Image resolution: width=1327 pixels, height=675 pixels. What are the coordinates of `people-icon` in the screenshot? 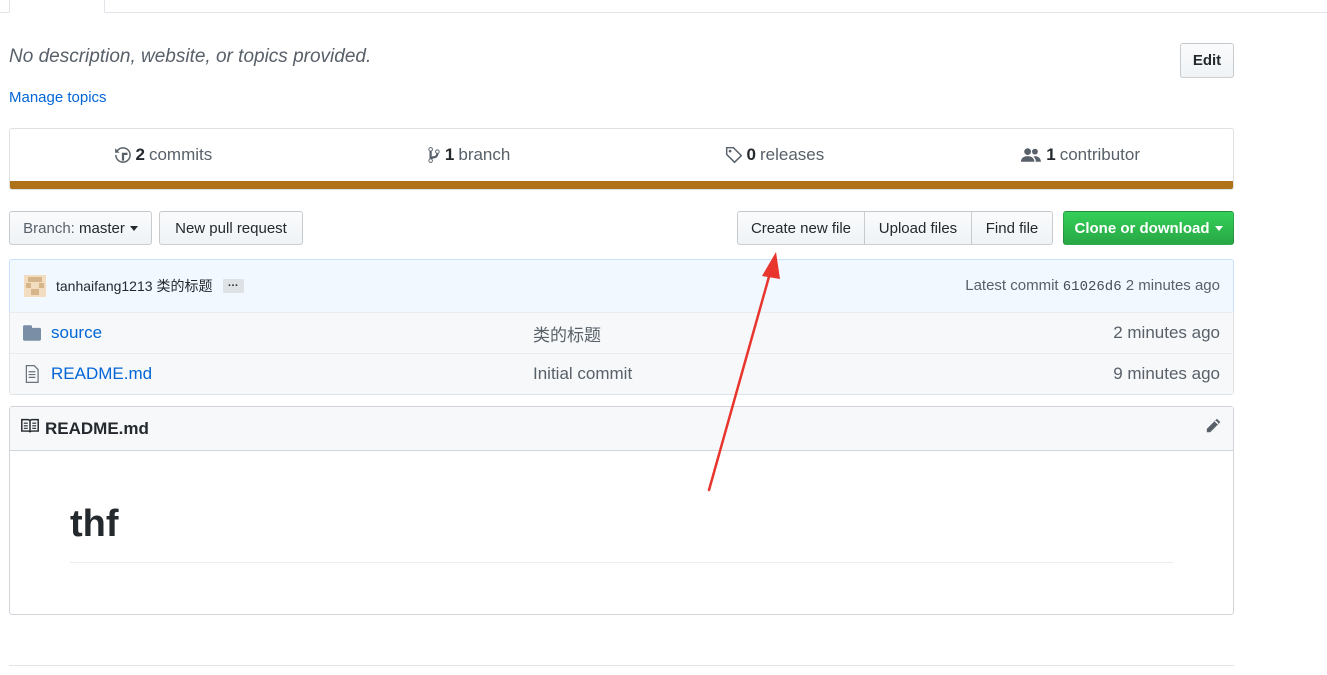 It's located at (1031, 155).